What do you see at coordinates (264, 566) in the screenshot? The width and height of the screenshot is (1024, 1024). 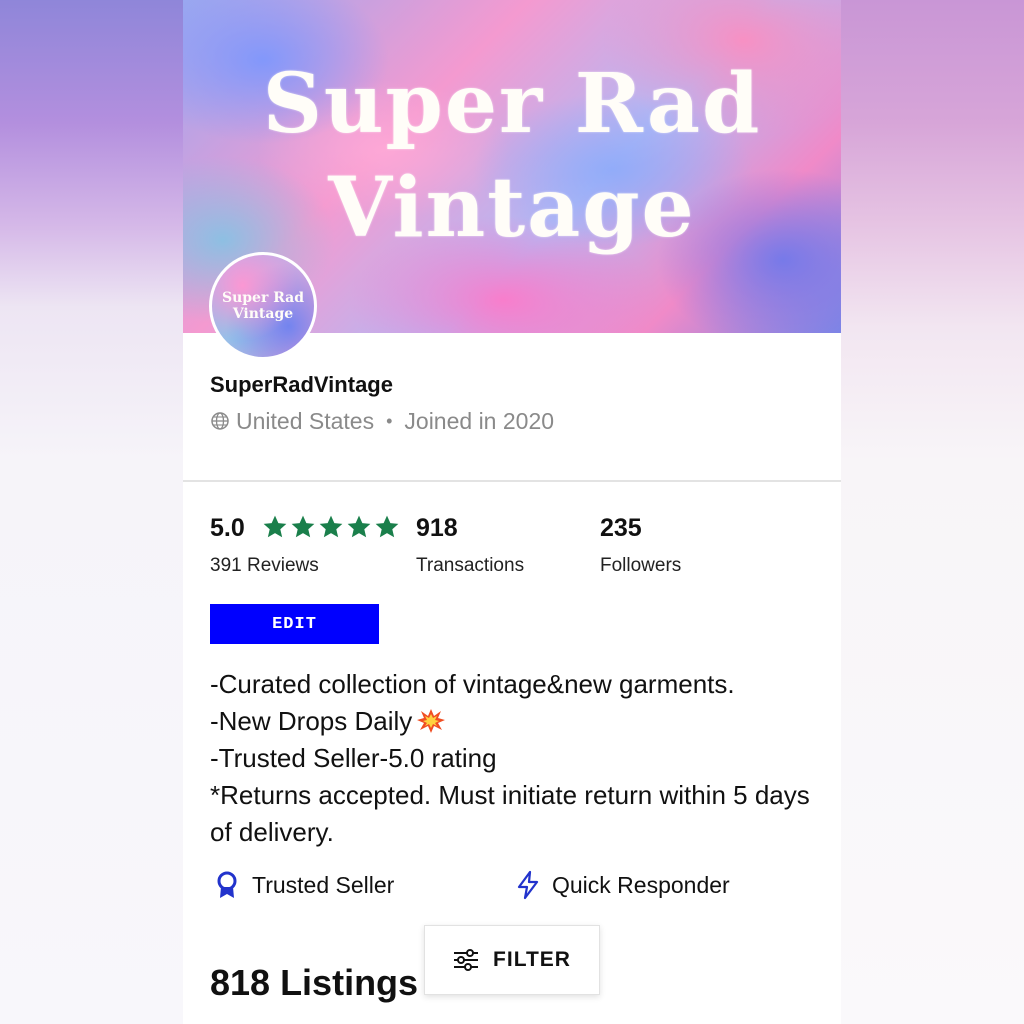 I see `reviews-link: 391 Reviews` at bounding box center [264, 566].